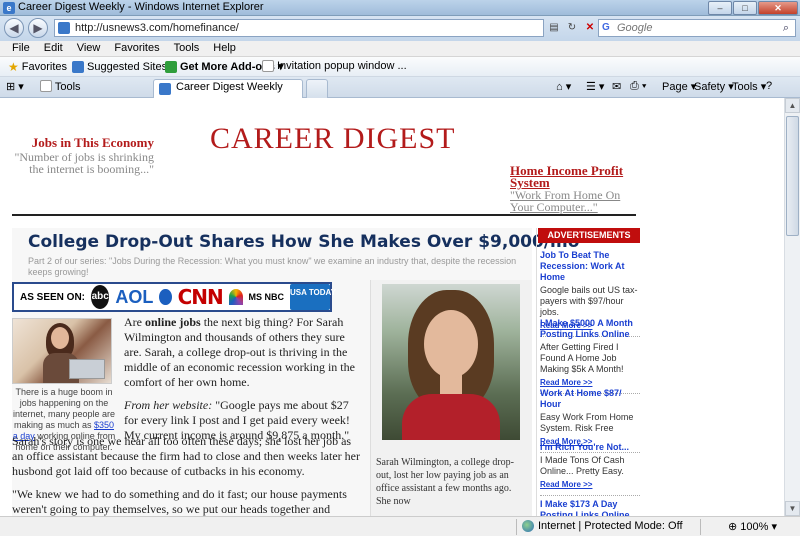  I want to click on refresh-icon: ↻, so click(572, 28).